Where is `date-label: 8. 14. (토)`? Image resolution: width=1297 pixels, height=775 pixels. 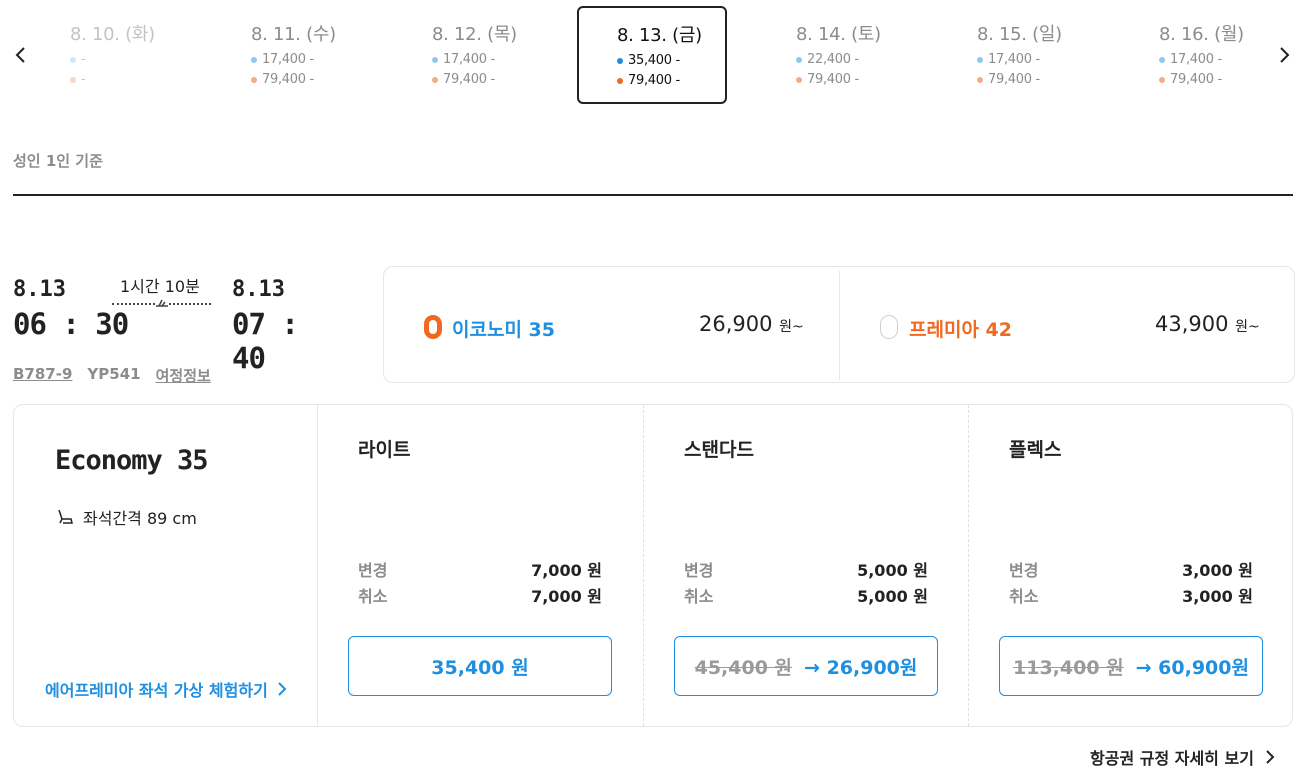
date-label: 8. 14. (토) is located at coordinates (838, 34).